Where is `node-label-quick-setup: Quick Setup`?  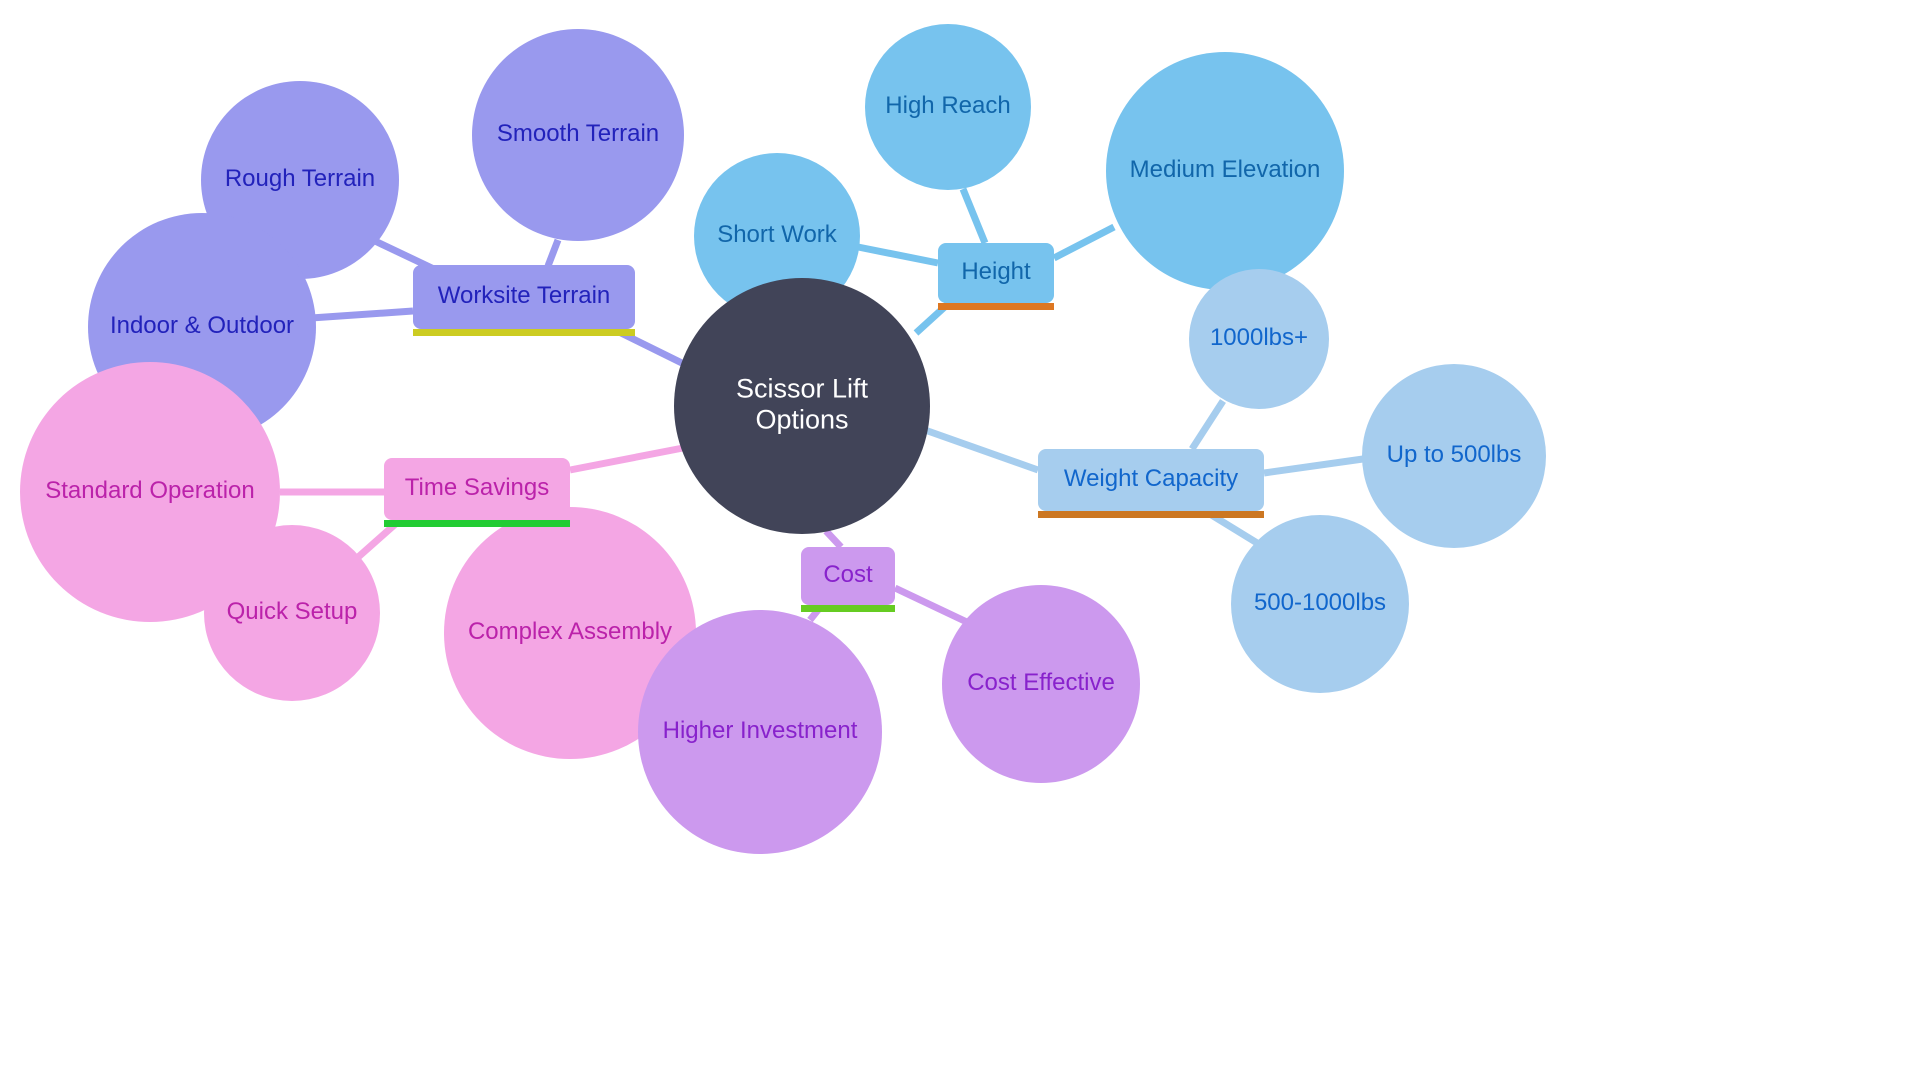 node-label-quick-setup: Quick Setup is located at coordinates (292, 611).